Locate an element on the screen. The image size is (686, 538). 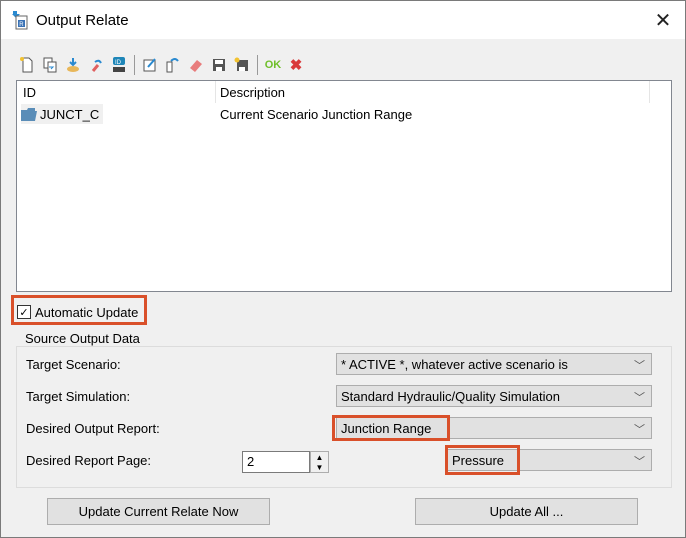
report-page-input: 2 is located at coordinates (276, 462).